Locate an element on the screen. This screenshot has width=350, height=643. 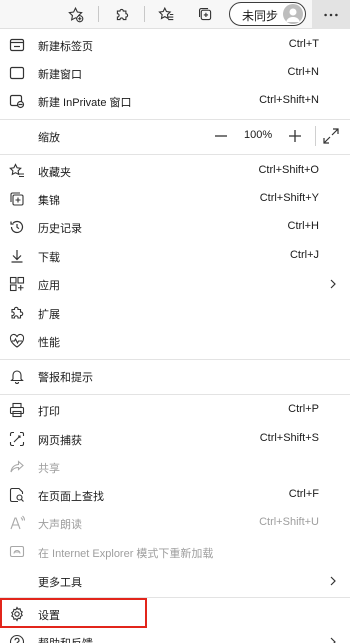
menu-item-label: 网页捕获 is located at coordinates (60, 441).